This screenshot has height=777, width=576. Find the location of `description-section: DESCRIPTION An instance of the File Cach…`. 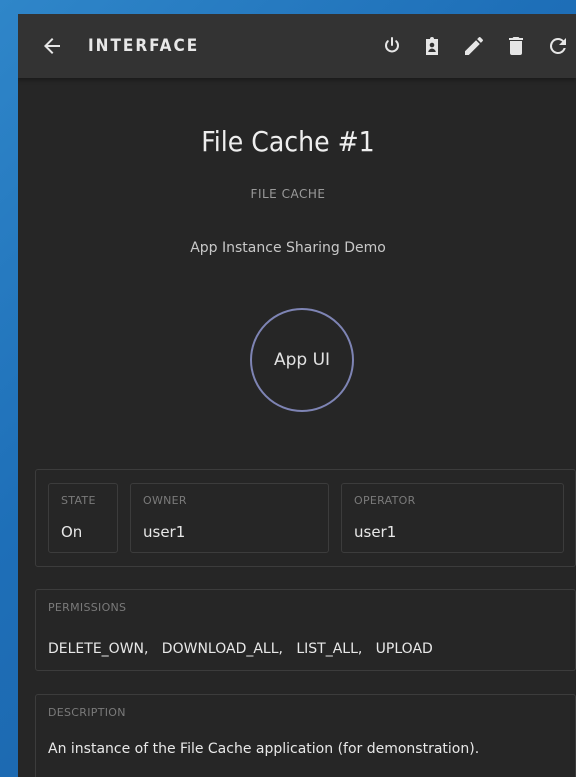

description-section: DESCRIPTION An instance of the File Cach… is located at coordinates (305, 735).